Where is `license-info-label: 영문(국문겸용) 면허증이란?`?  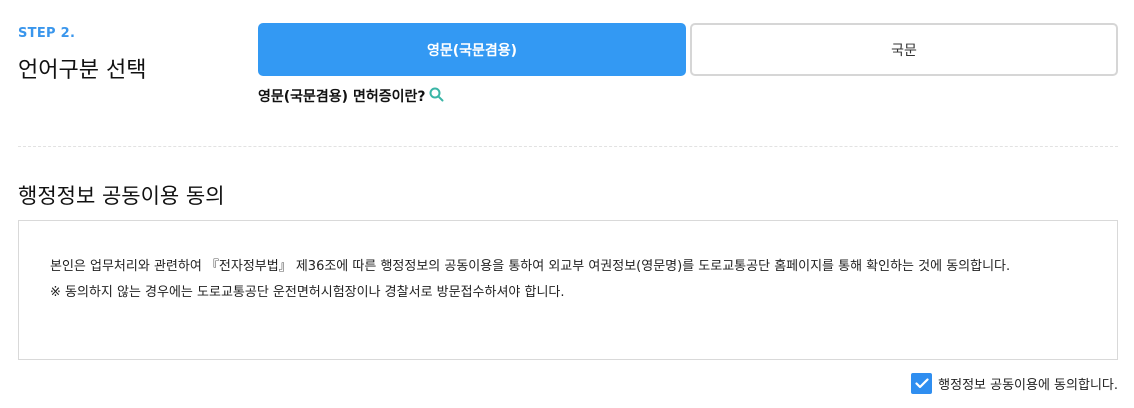
license-info-label: 영문(국문겸용) 면허증이란? is located at coordinates (342, 97).